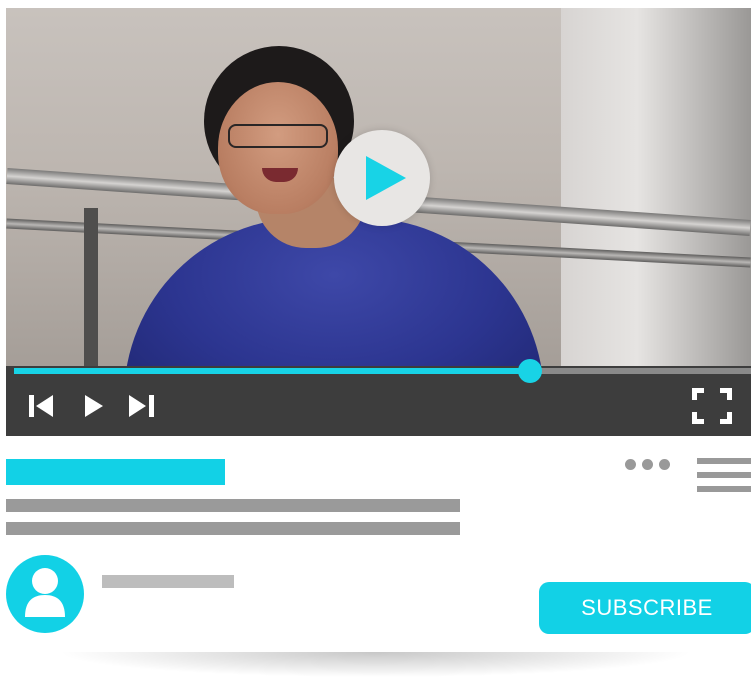 This screenshot has width=751, height=688. I want to click on next-button, so click(142, 406).